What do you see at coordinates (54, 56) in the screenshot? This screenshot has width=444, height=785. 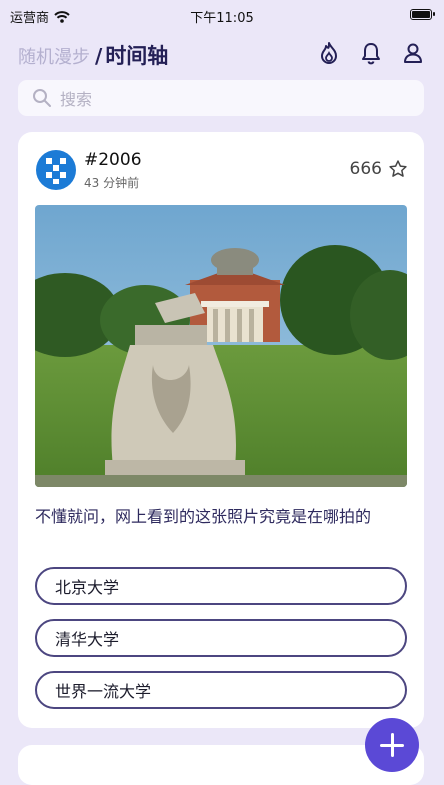 I see `tab-random-walk: 随机漫步` at bounding box center [54, 56].